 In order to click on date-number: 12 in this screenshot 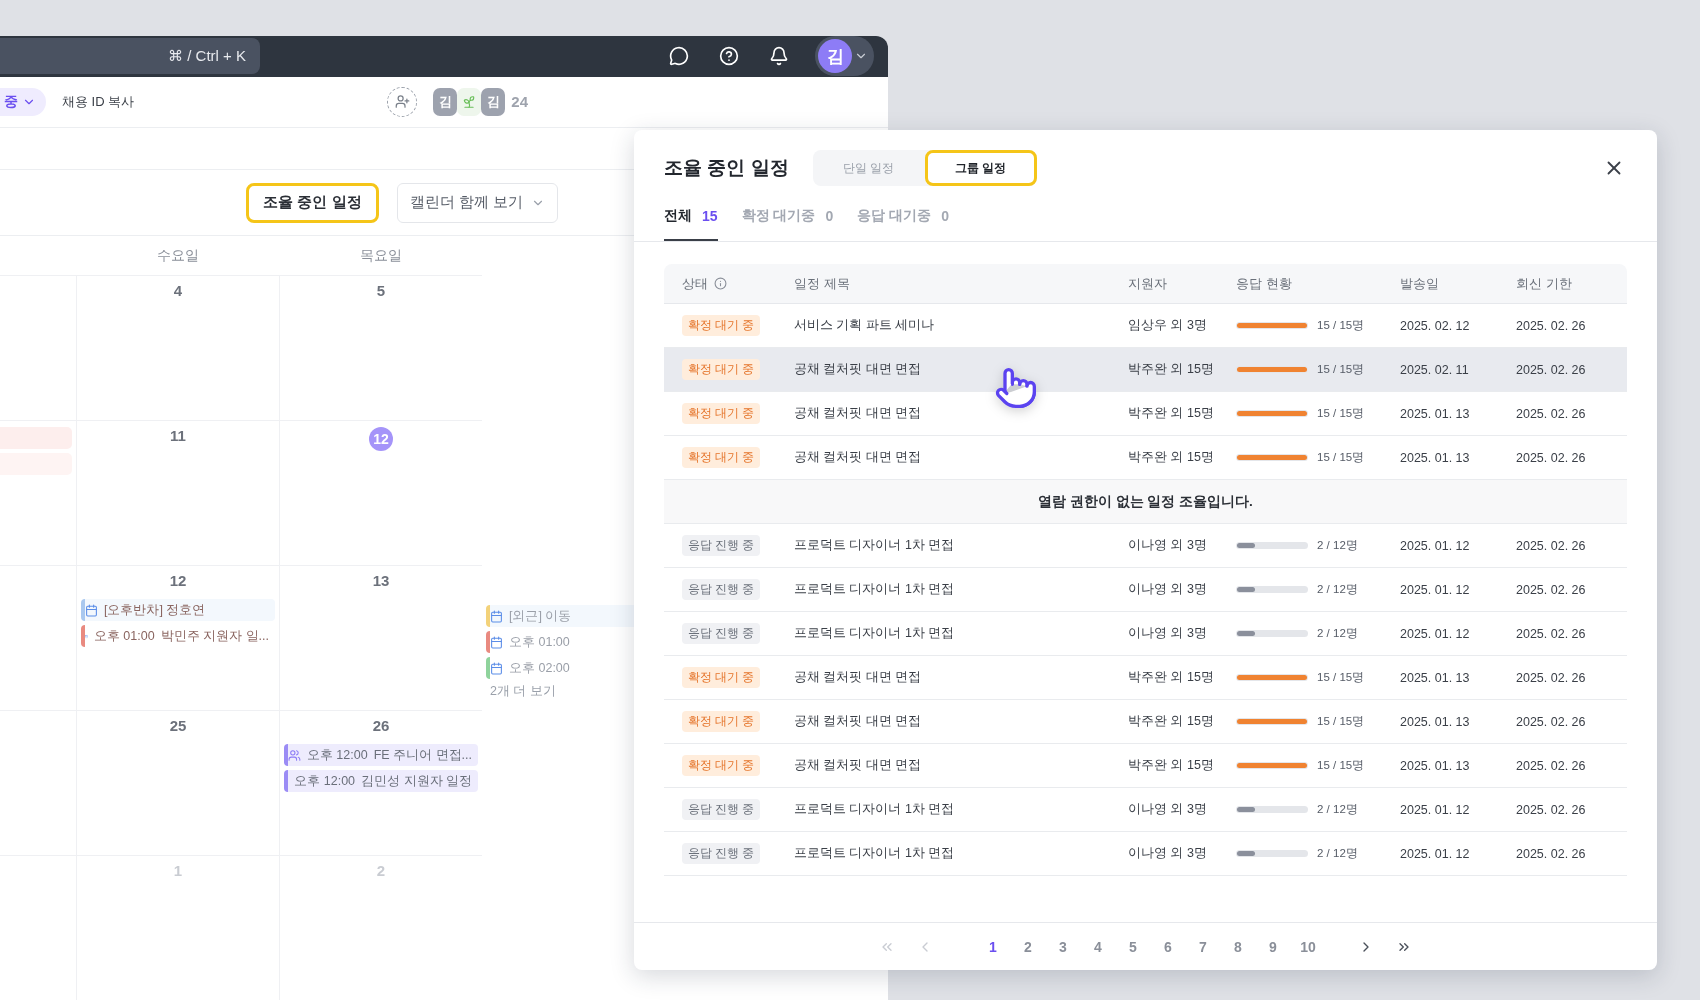, I will do `click(178, 580)`.